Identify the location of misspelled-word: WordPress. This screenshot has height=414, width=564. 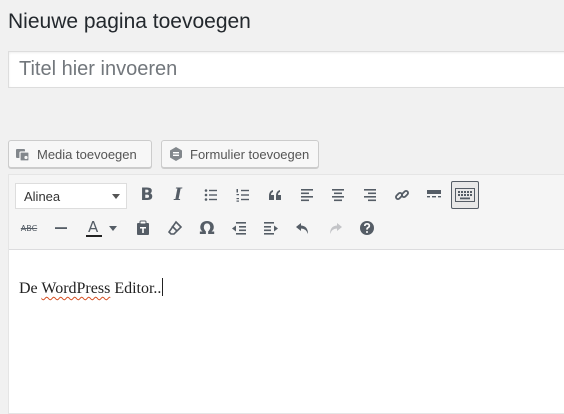
(76, 288).